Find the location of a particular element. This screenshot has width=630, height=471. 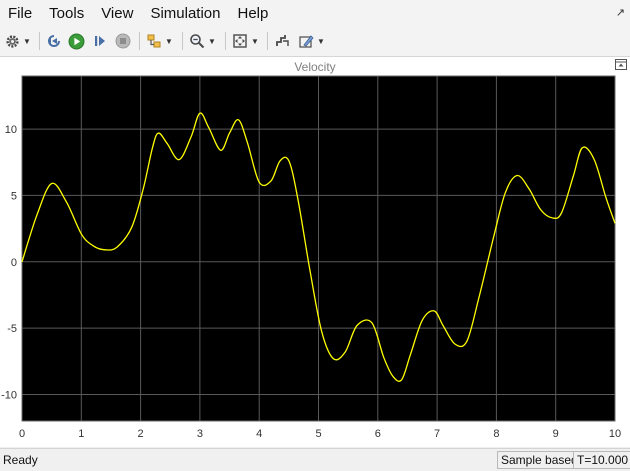

fit-to-view-button: ▼ is located at coordinates (245, 41).